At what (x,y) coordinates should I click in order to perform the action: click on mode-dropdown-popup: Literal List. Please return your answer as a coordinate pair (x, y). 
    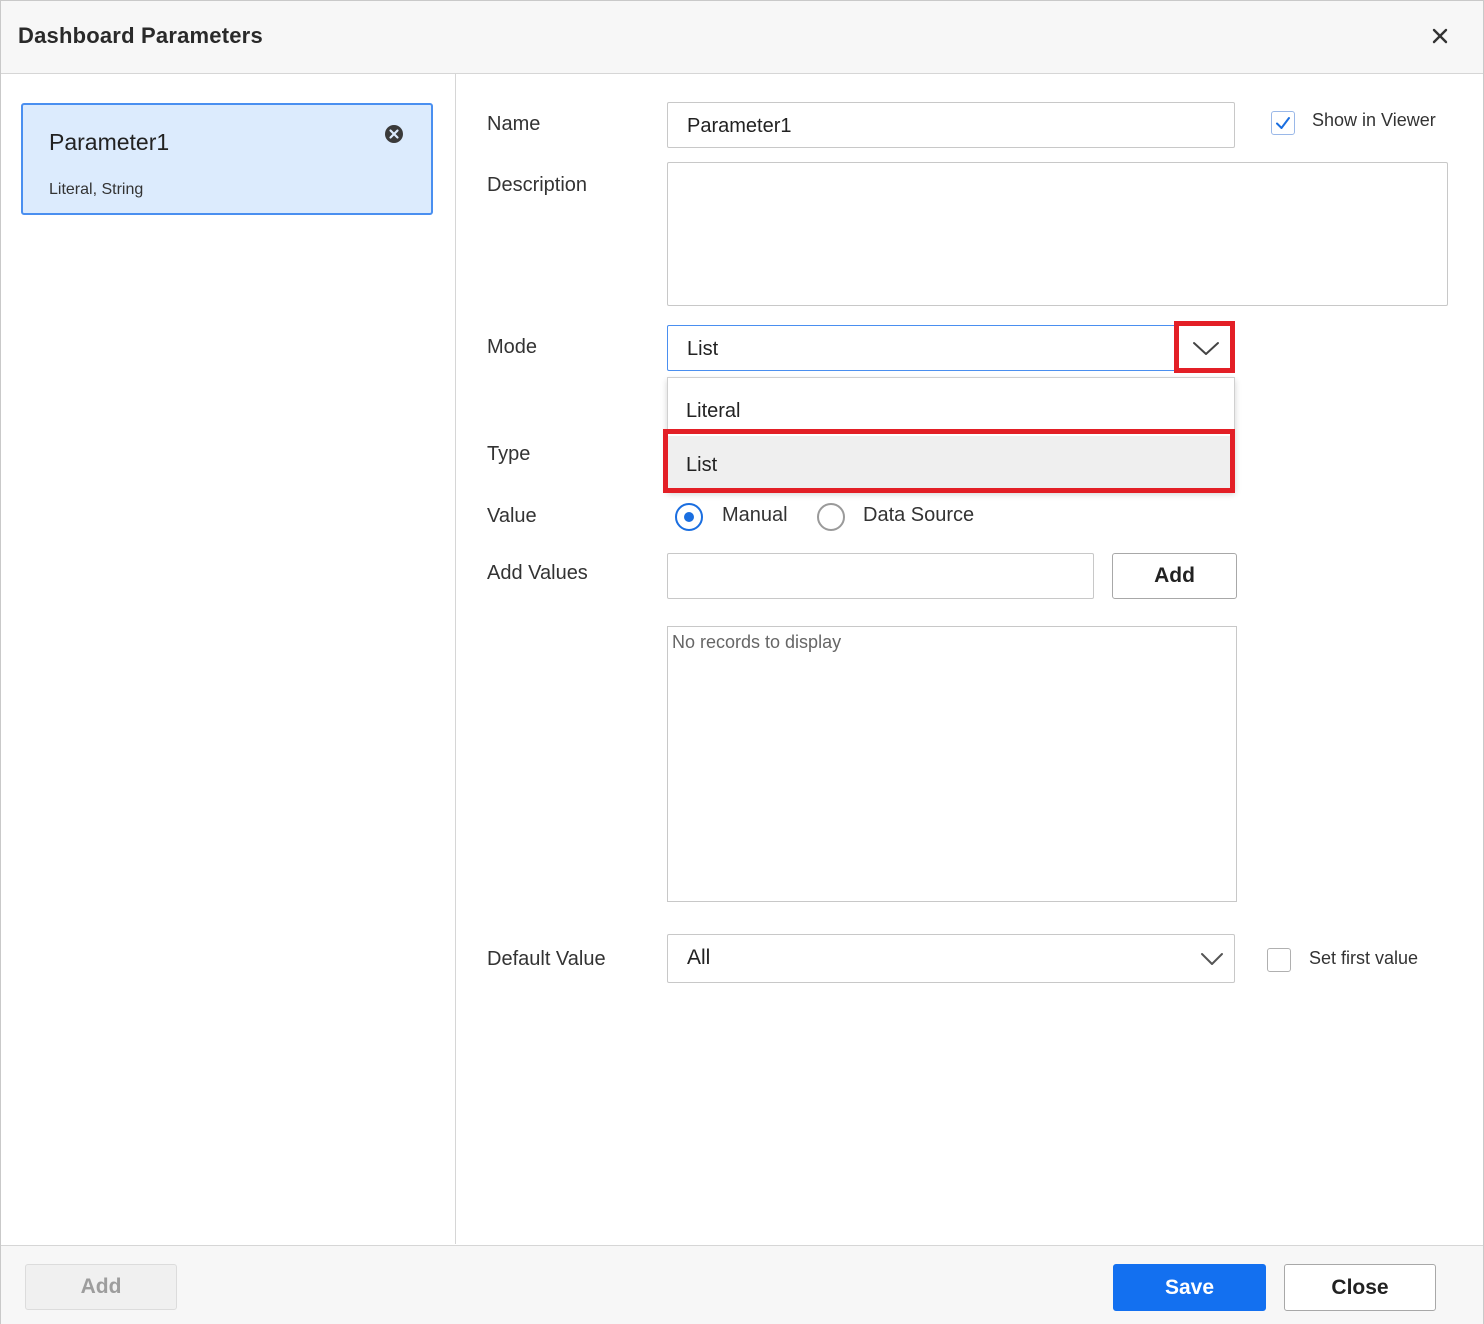
    Looking at the image, I should click on (951, 434).